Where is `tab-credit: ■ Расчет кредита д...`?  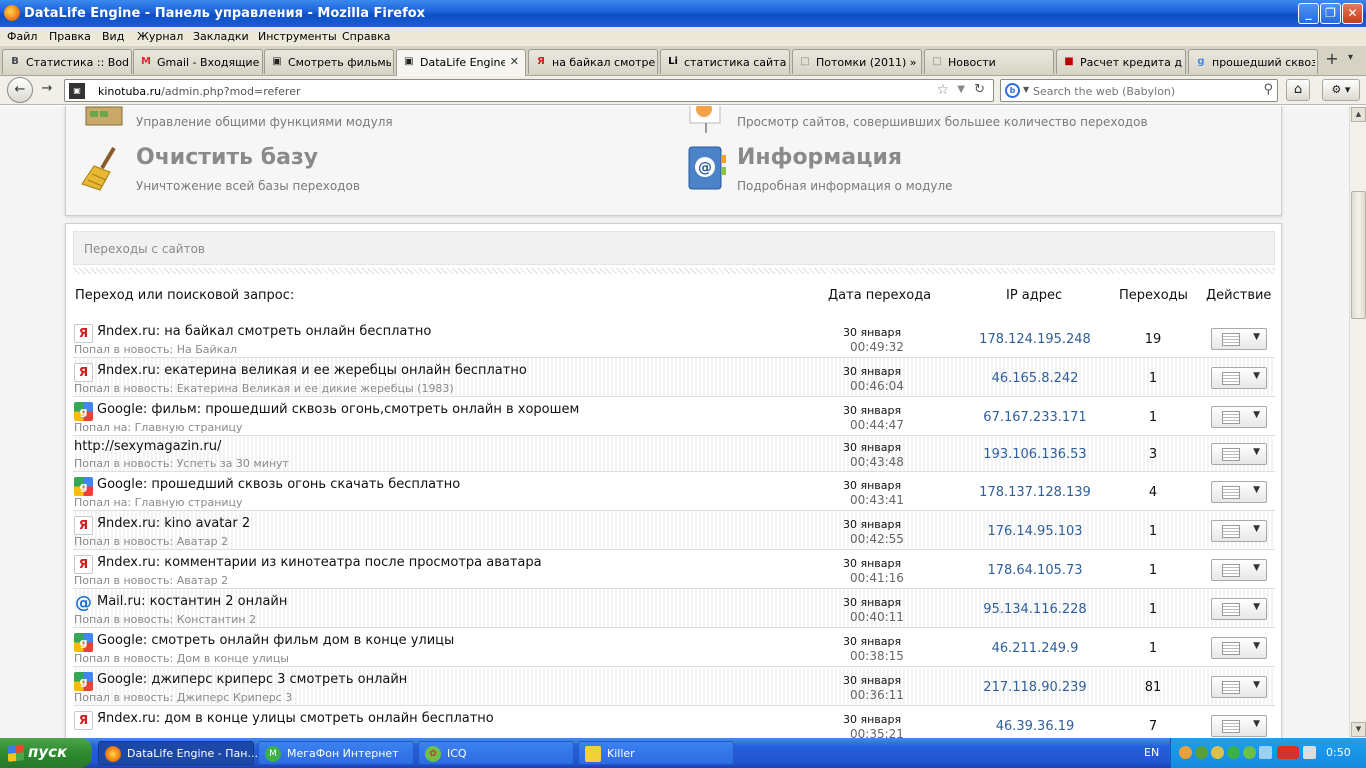
tab-credit: ■ Расчет кредита д... is located at coordinates (1121, 61).